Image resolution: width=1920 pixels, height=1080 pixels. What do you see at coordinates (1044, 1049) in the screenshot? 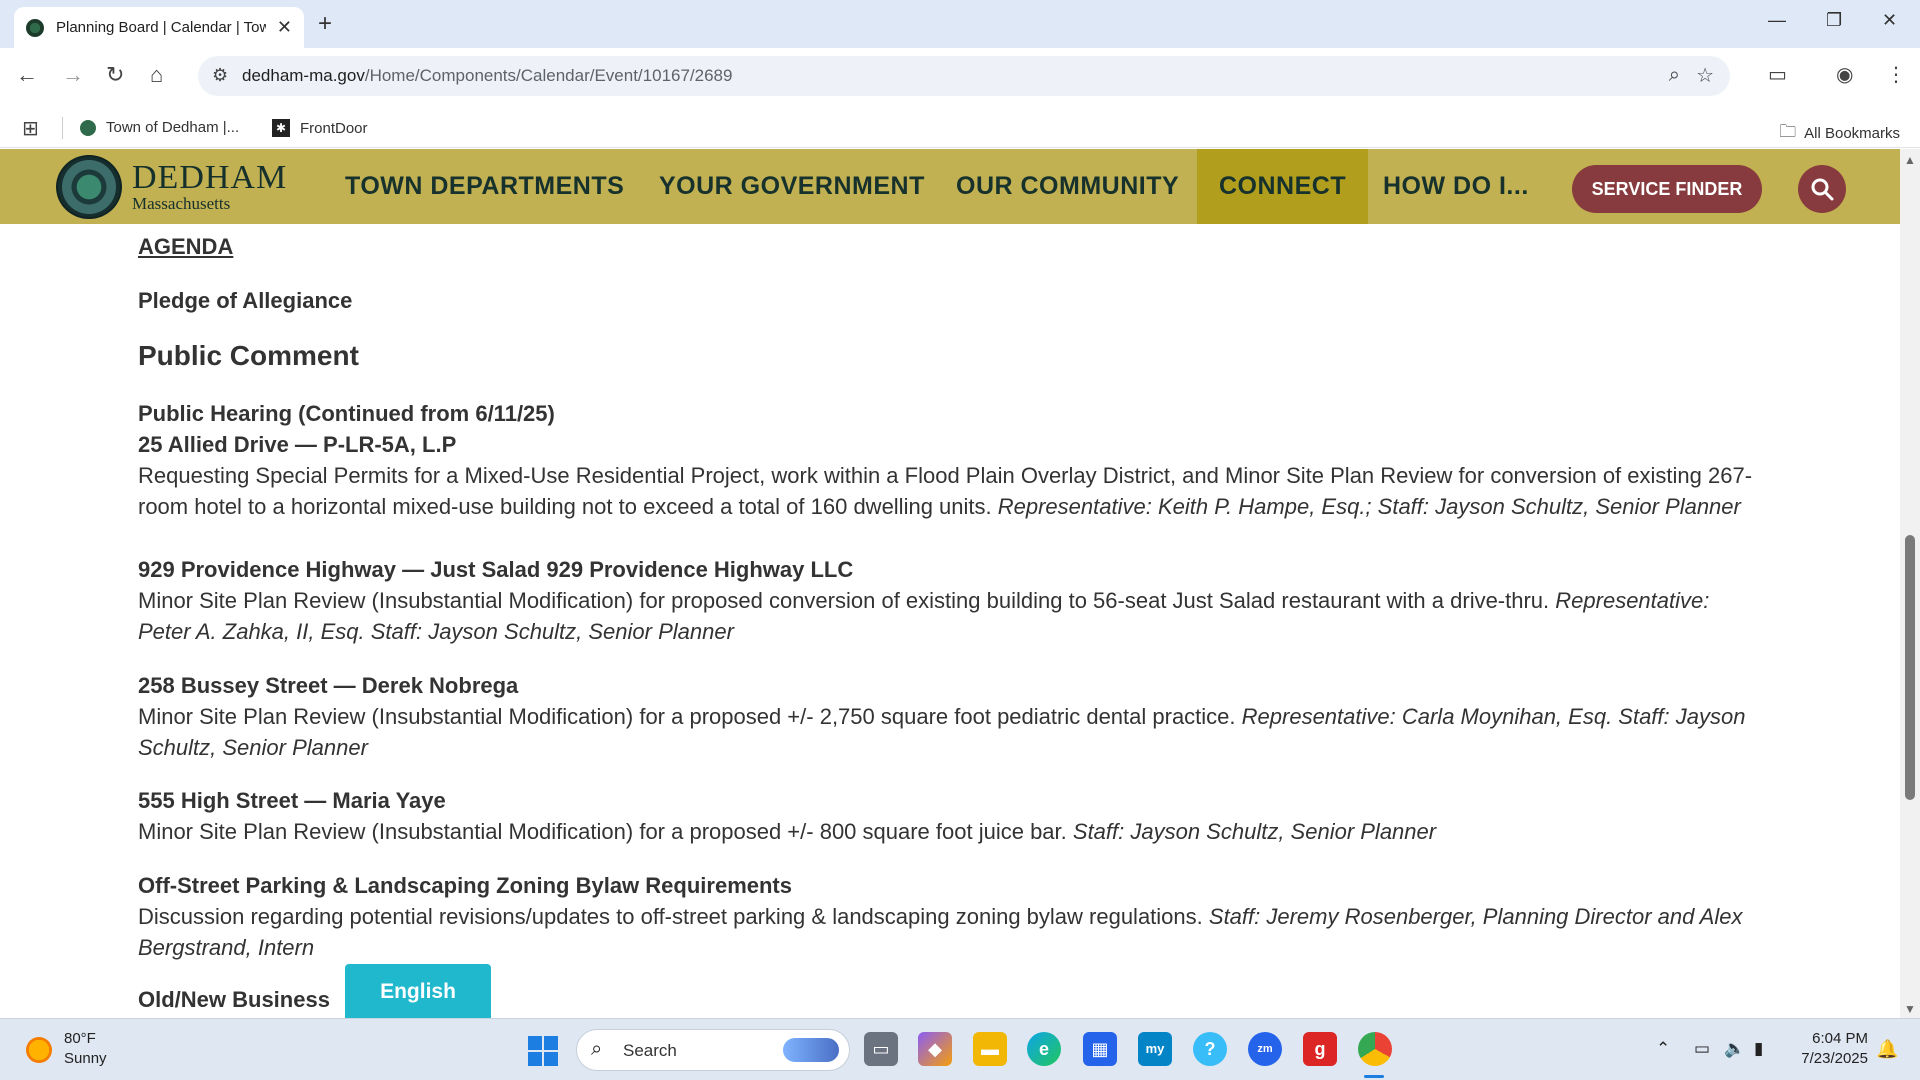
I see `edge-icon: e` at bounding box center [1044, 1049].